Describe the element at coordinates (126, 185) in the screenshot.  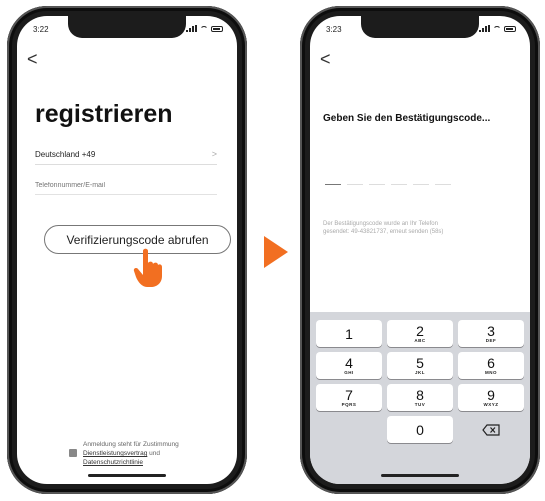
I see `phone-email-input` at that location.